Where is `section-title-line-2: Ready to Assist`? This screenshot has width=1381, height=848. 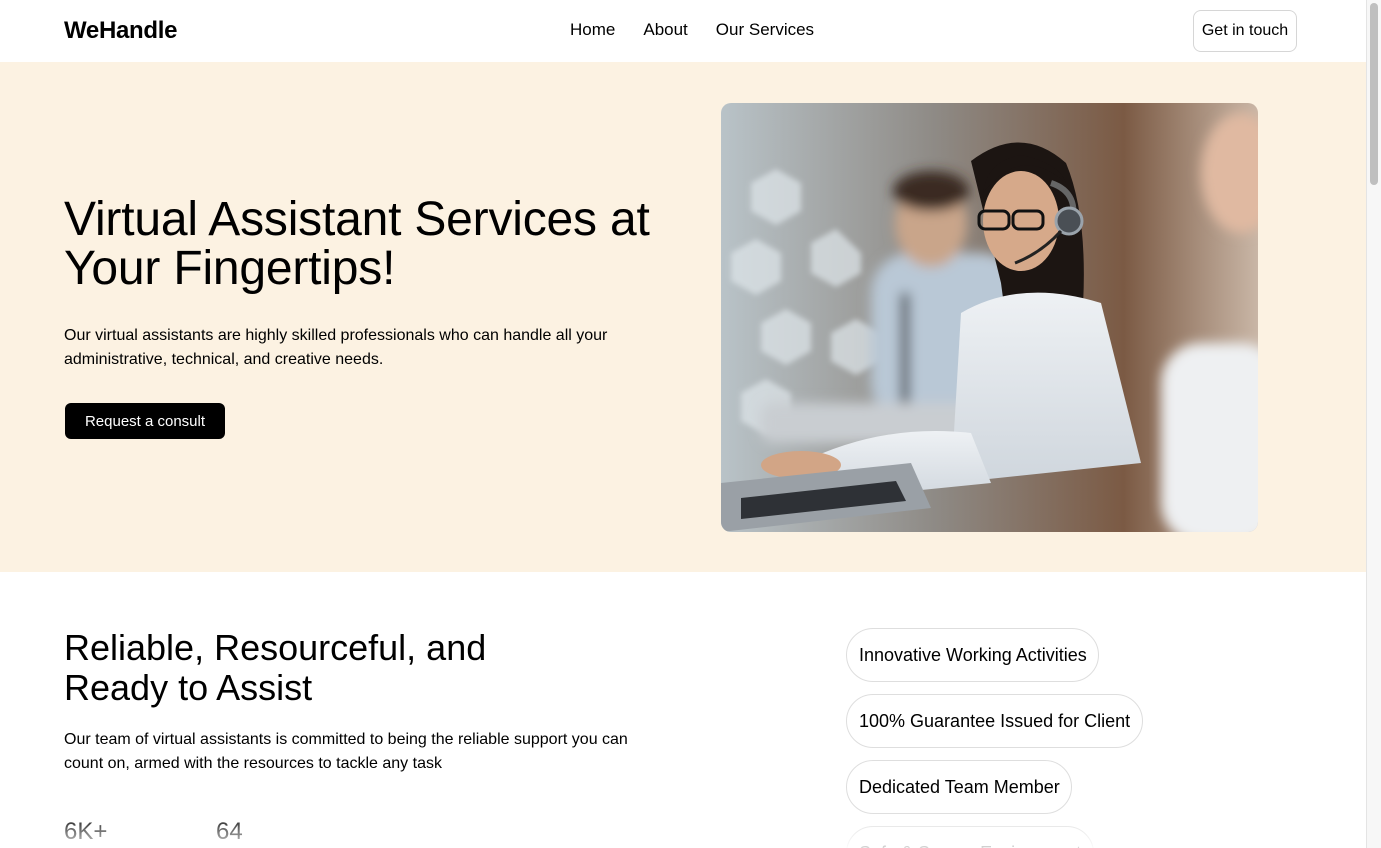 section-title-line-2: Ready to Assist is located at coordinates (188, 687).